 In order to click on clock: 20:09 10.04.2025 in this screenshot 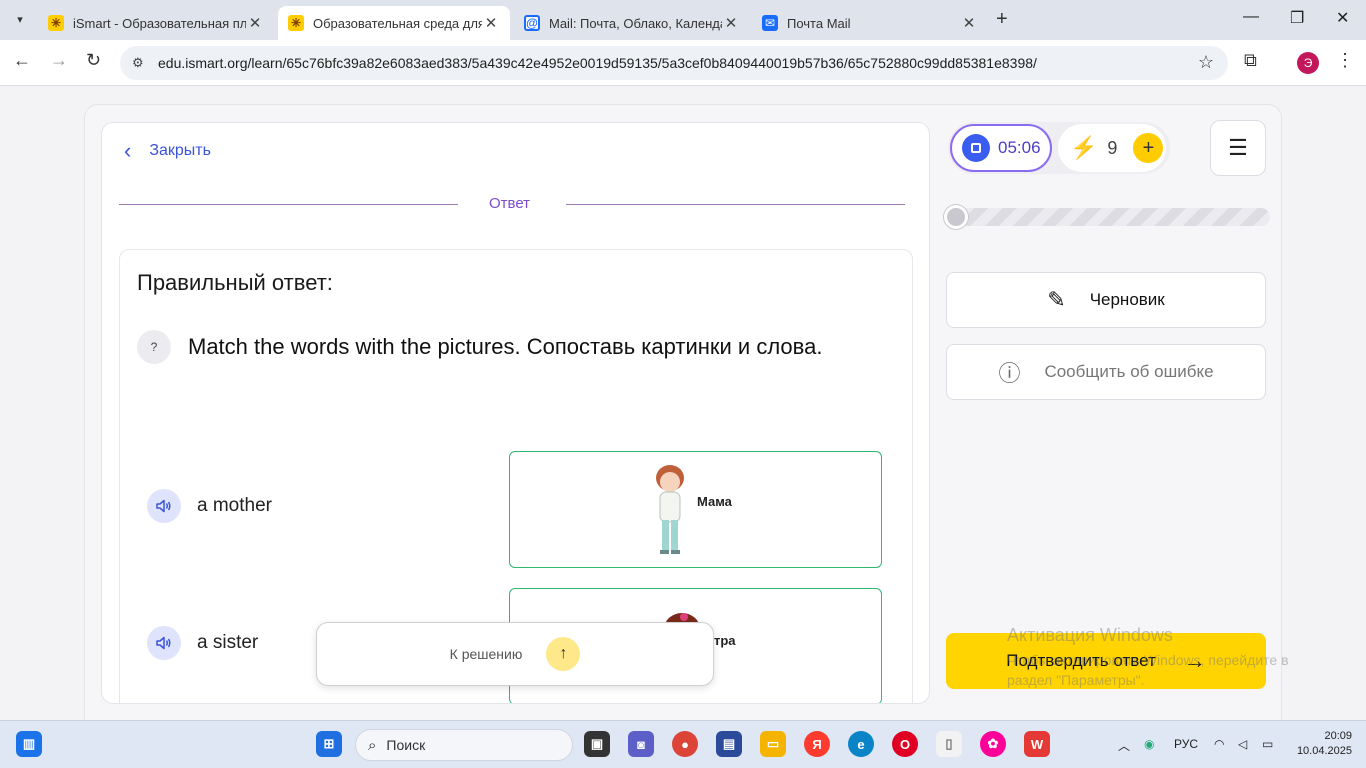, I will do `click(1321, 744)`.